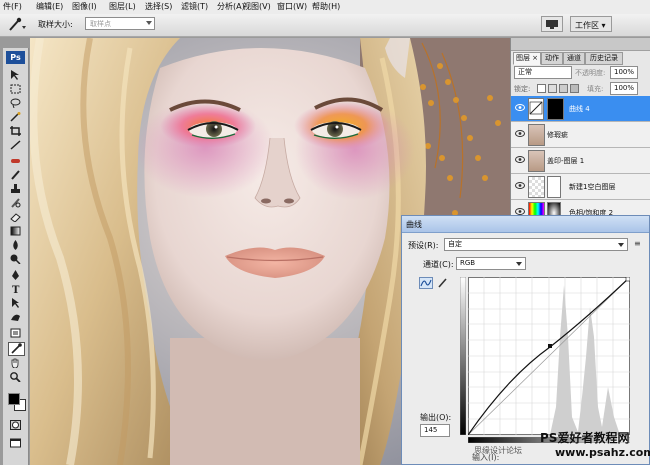 Image resolution: width=650 pixels, height=465 pixels. I want to click on channel-label: 通道(C):, so click(438, 264).